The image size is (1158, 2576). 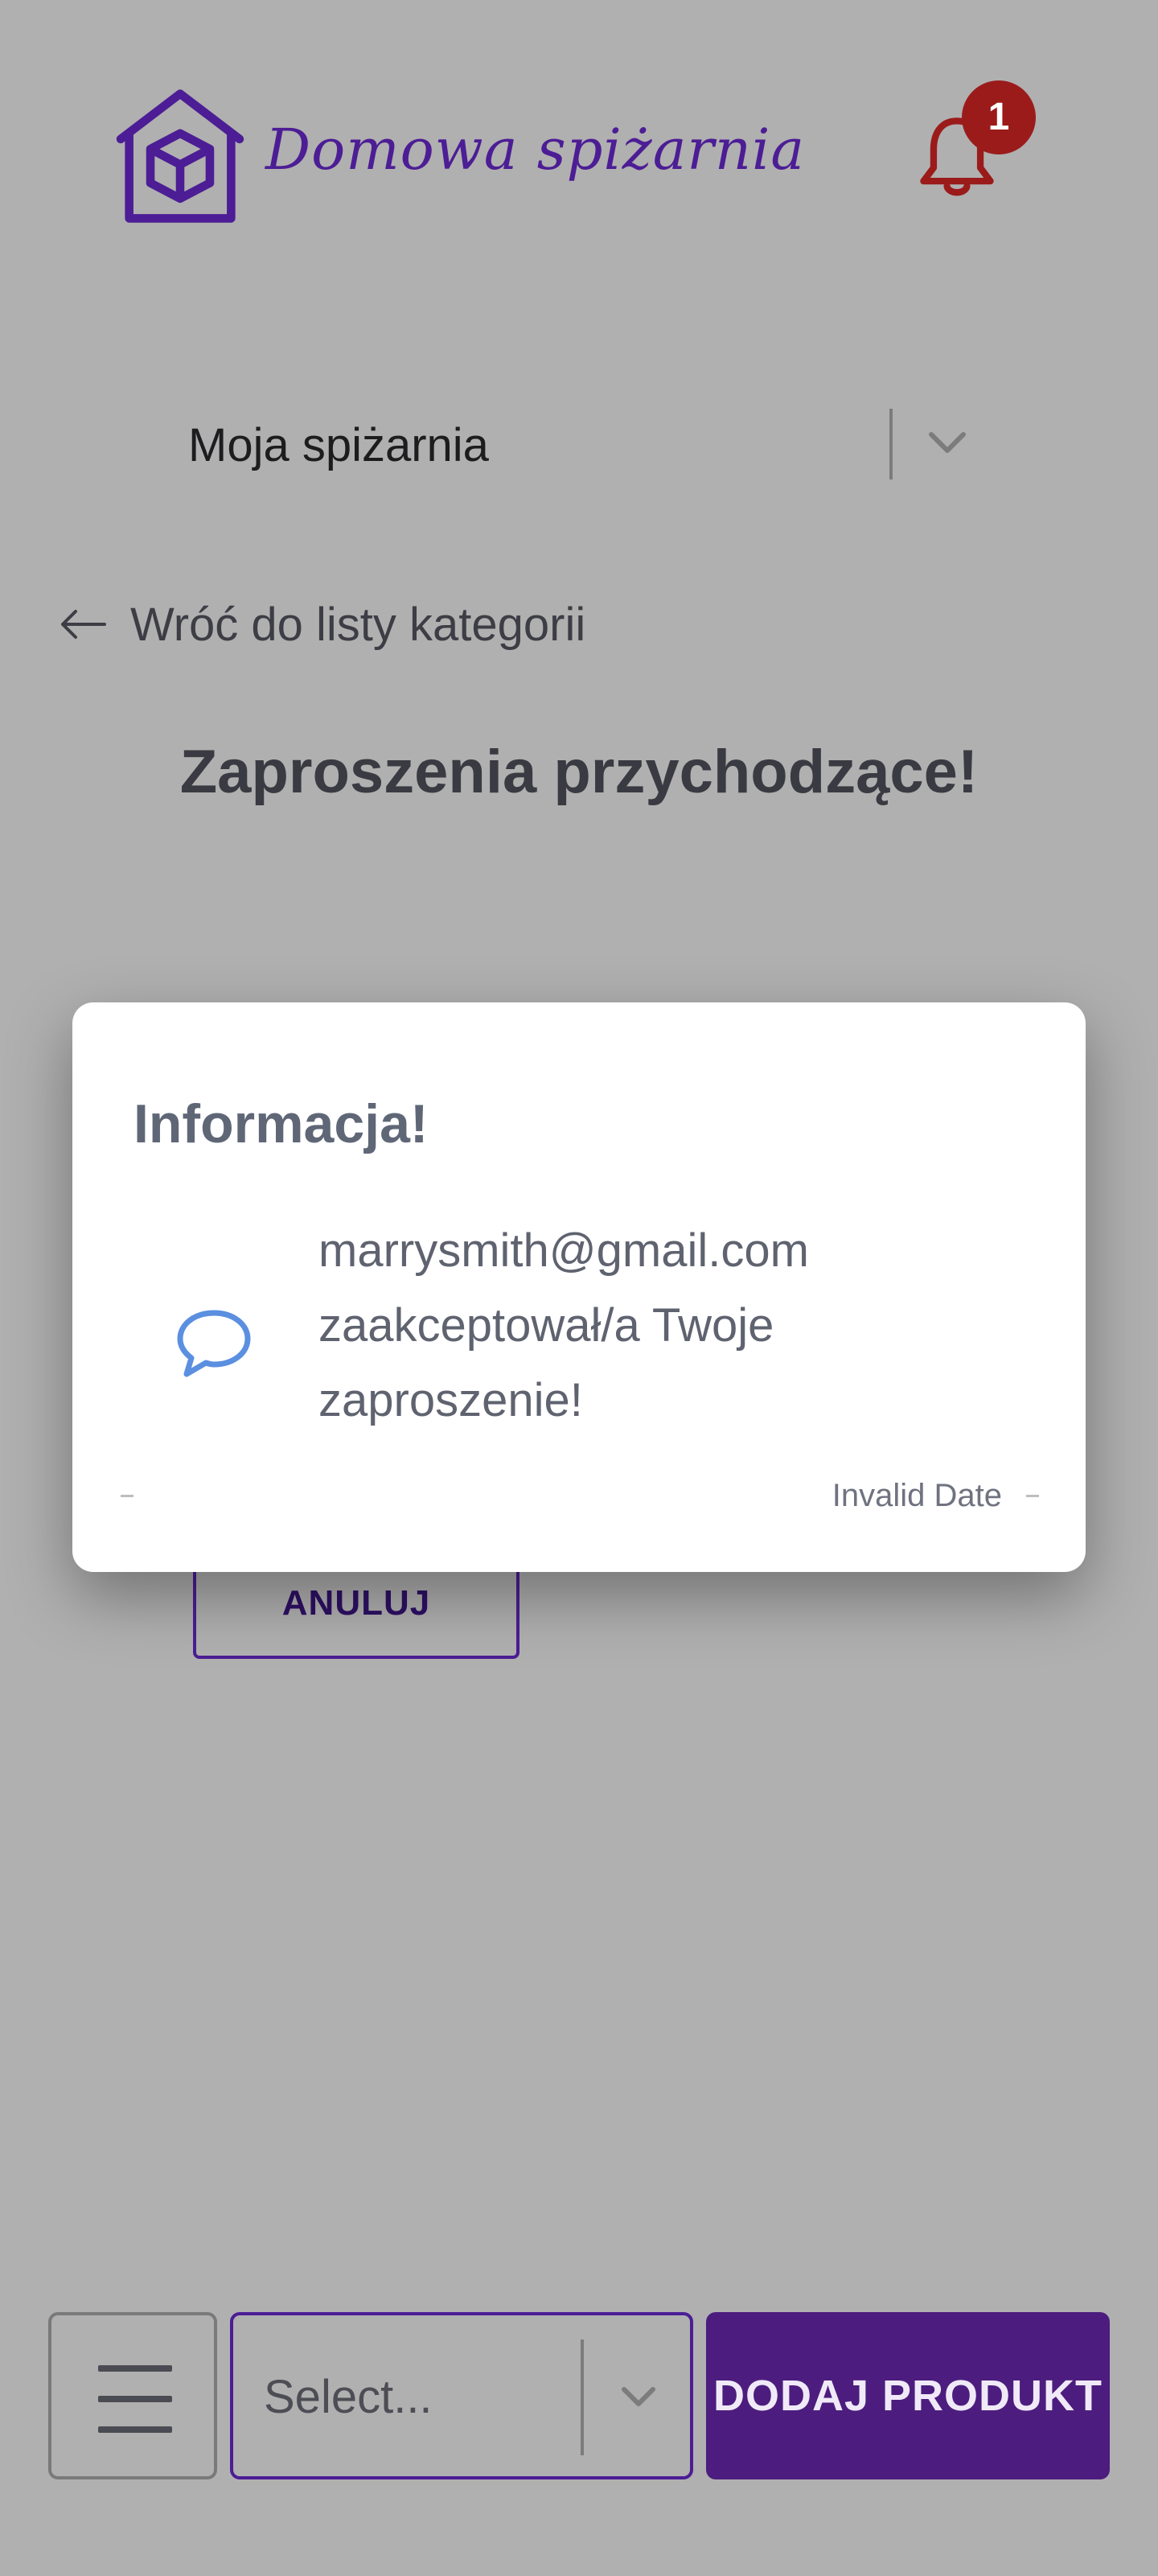 What do you see at coordinates (535, 150) in the screenshot?
I see `app-logo-text: Domowa spiżarnia` at bounding box center [535, 150].